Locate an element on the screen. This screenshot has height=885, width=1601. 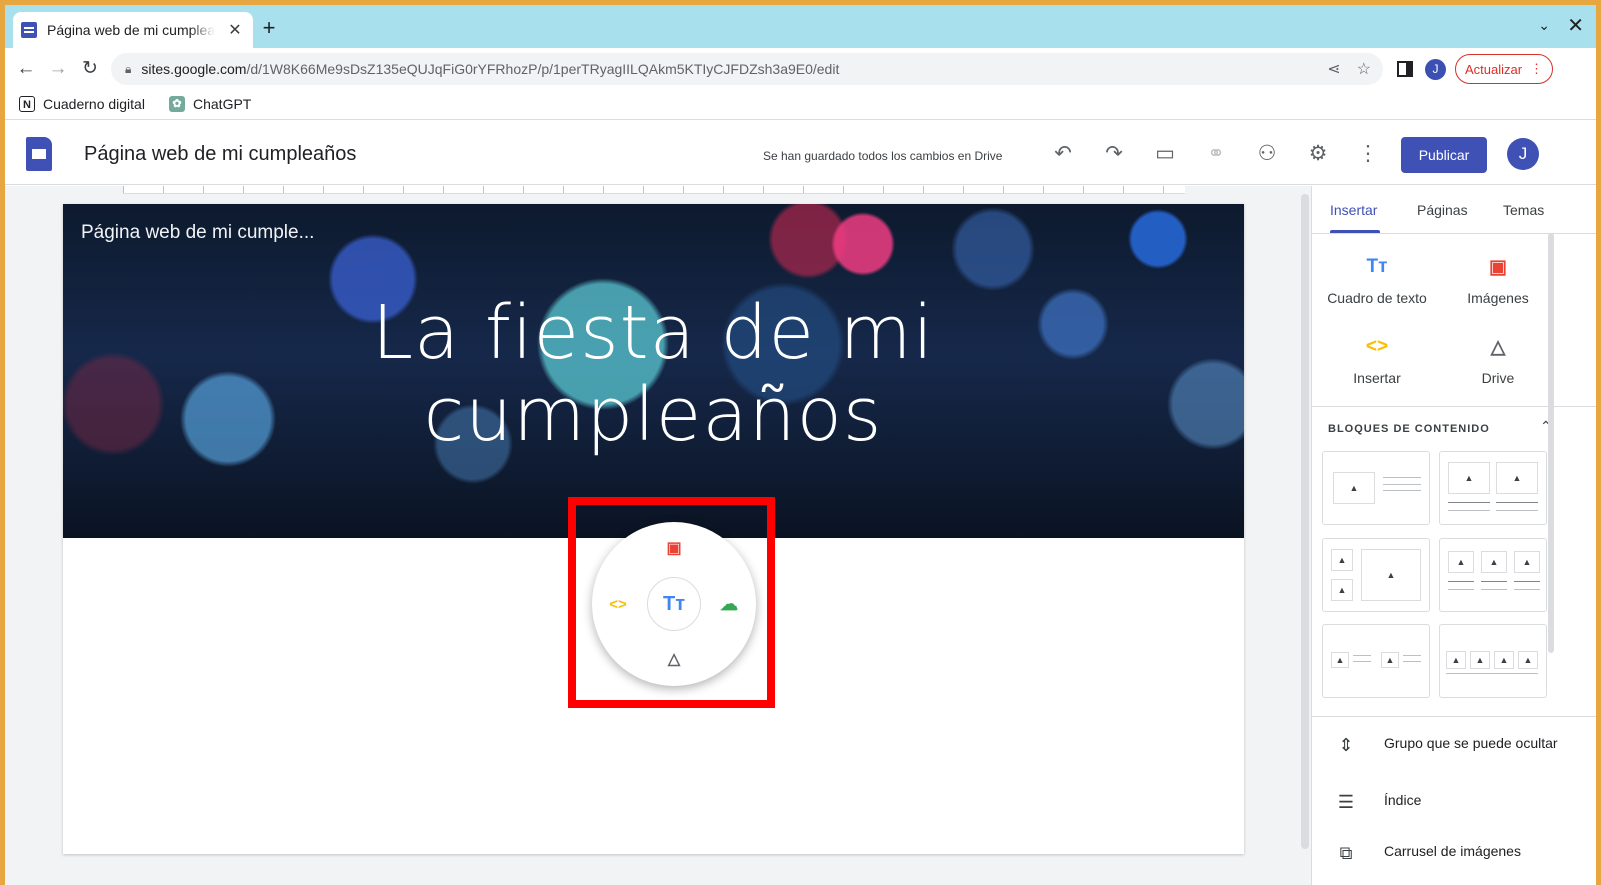
panel-tabs: Insertar Páginas Temas is located at coordinates (1454, 210).